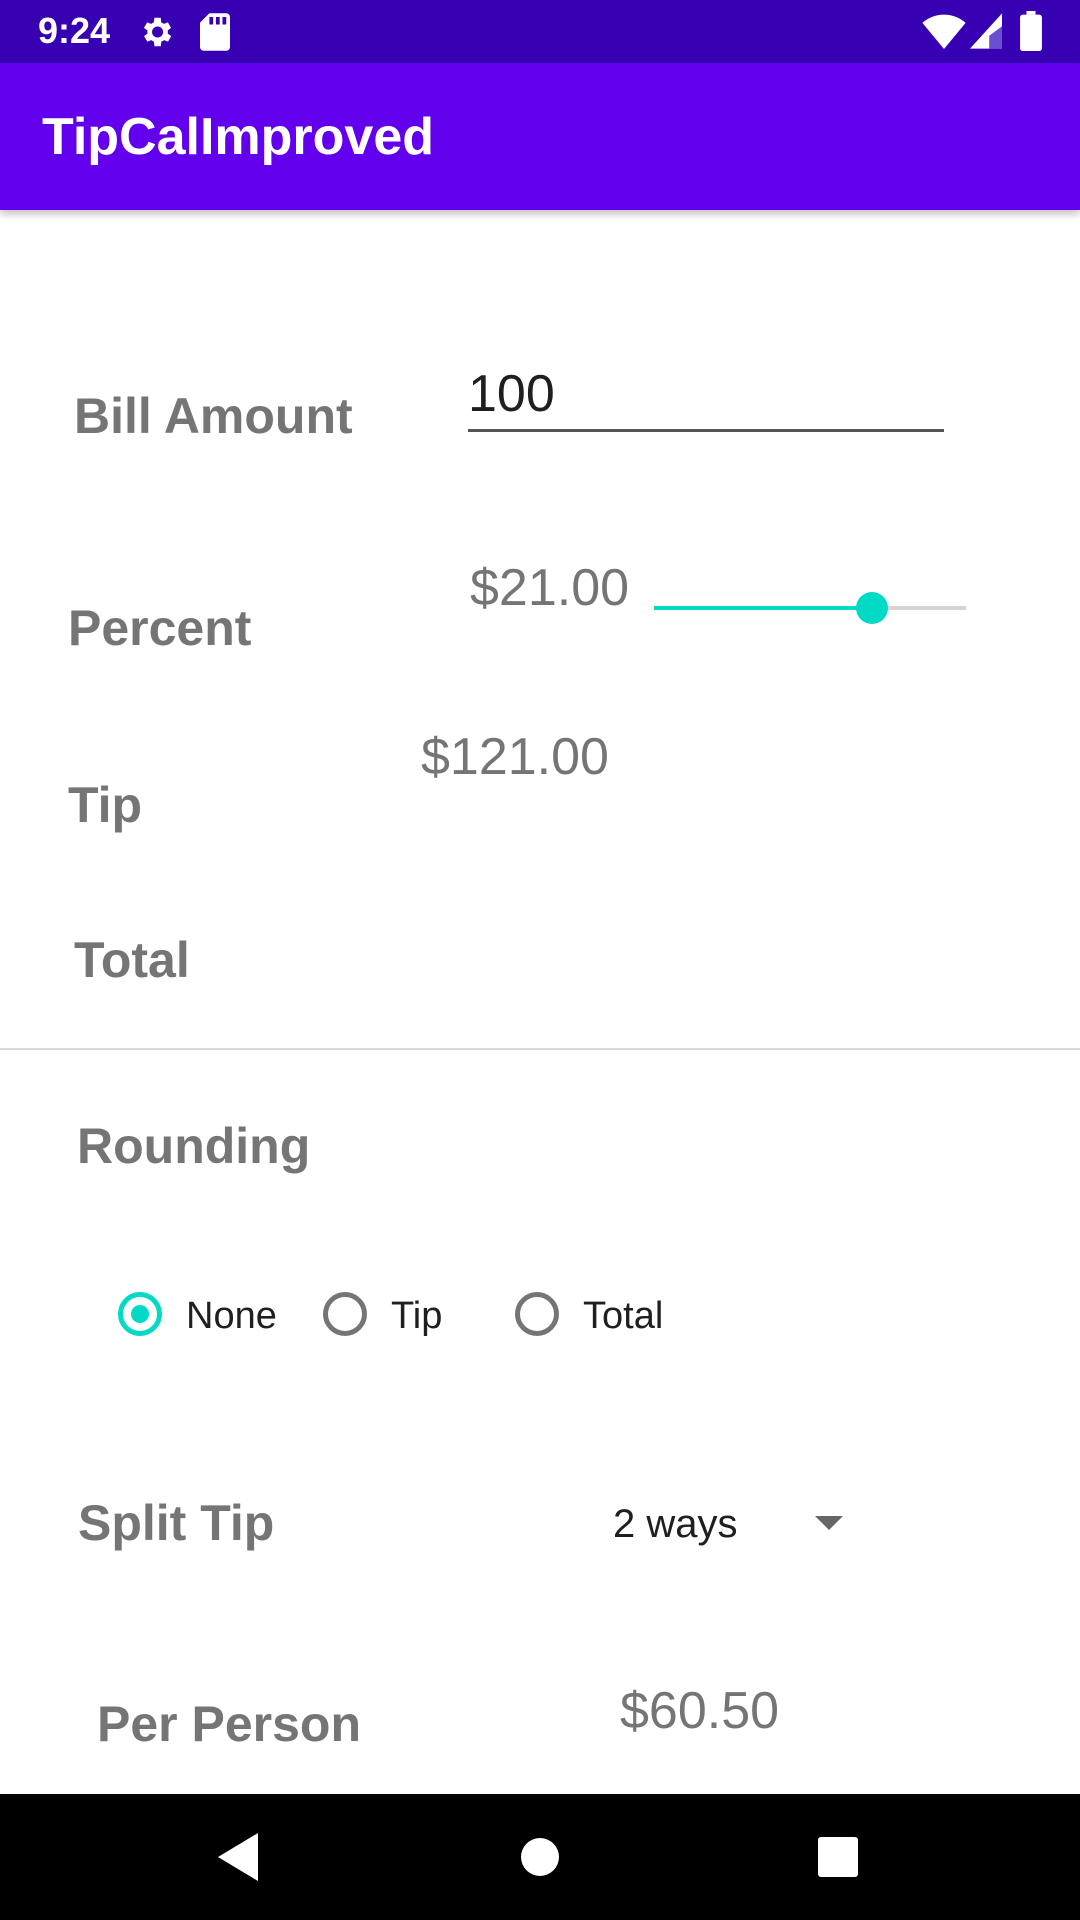  Describe the element at coordinates (176, 1523) in the screenshot. I see `split-tip-label: Split Tip` at that location.